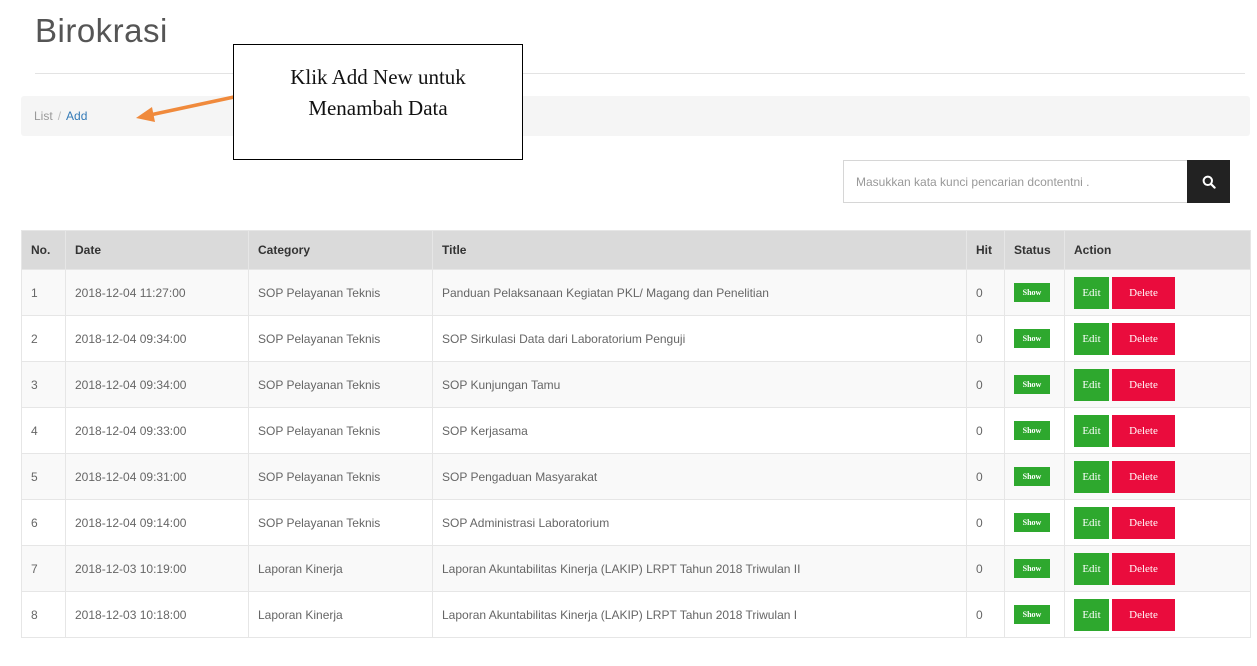 Image resolution: width=1257 pixels, height=666 pixels. Describe the element at coordinates (1015, 181) in the screenshot. I see `search-input` at that location.